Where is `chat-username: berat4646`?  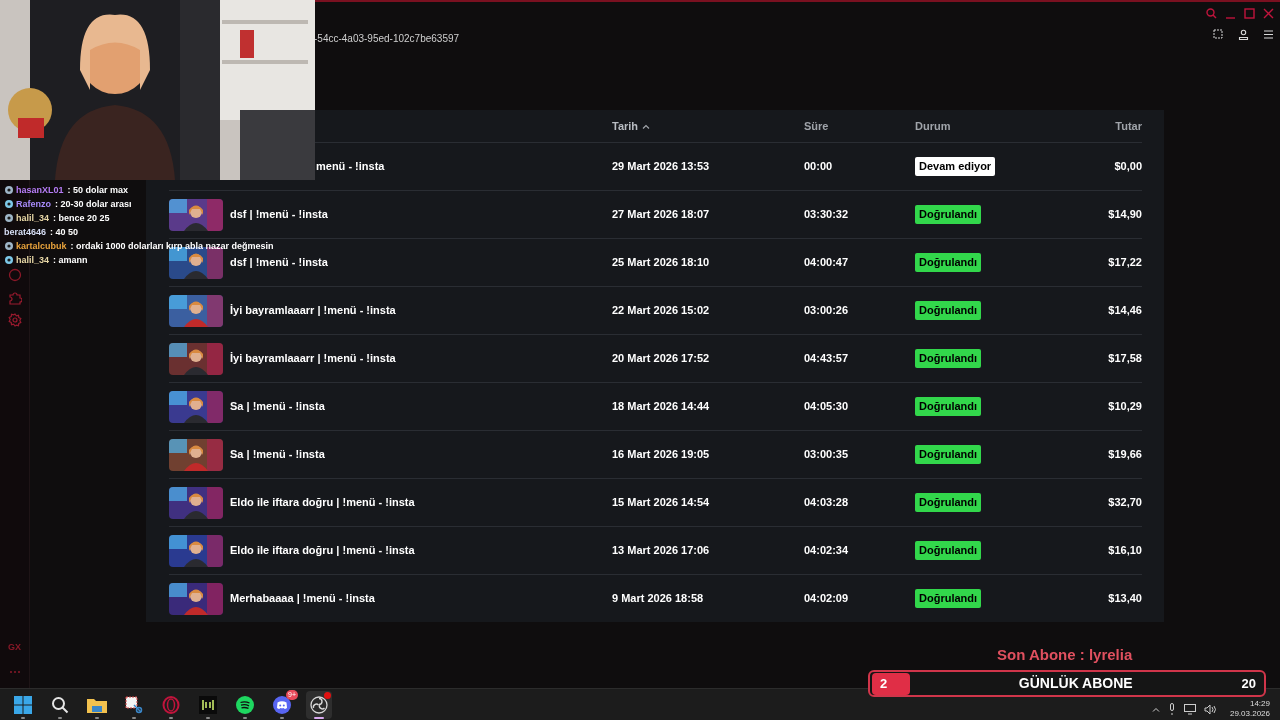 chat-username: berat4646 is located at coordinates (25, 232).